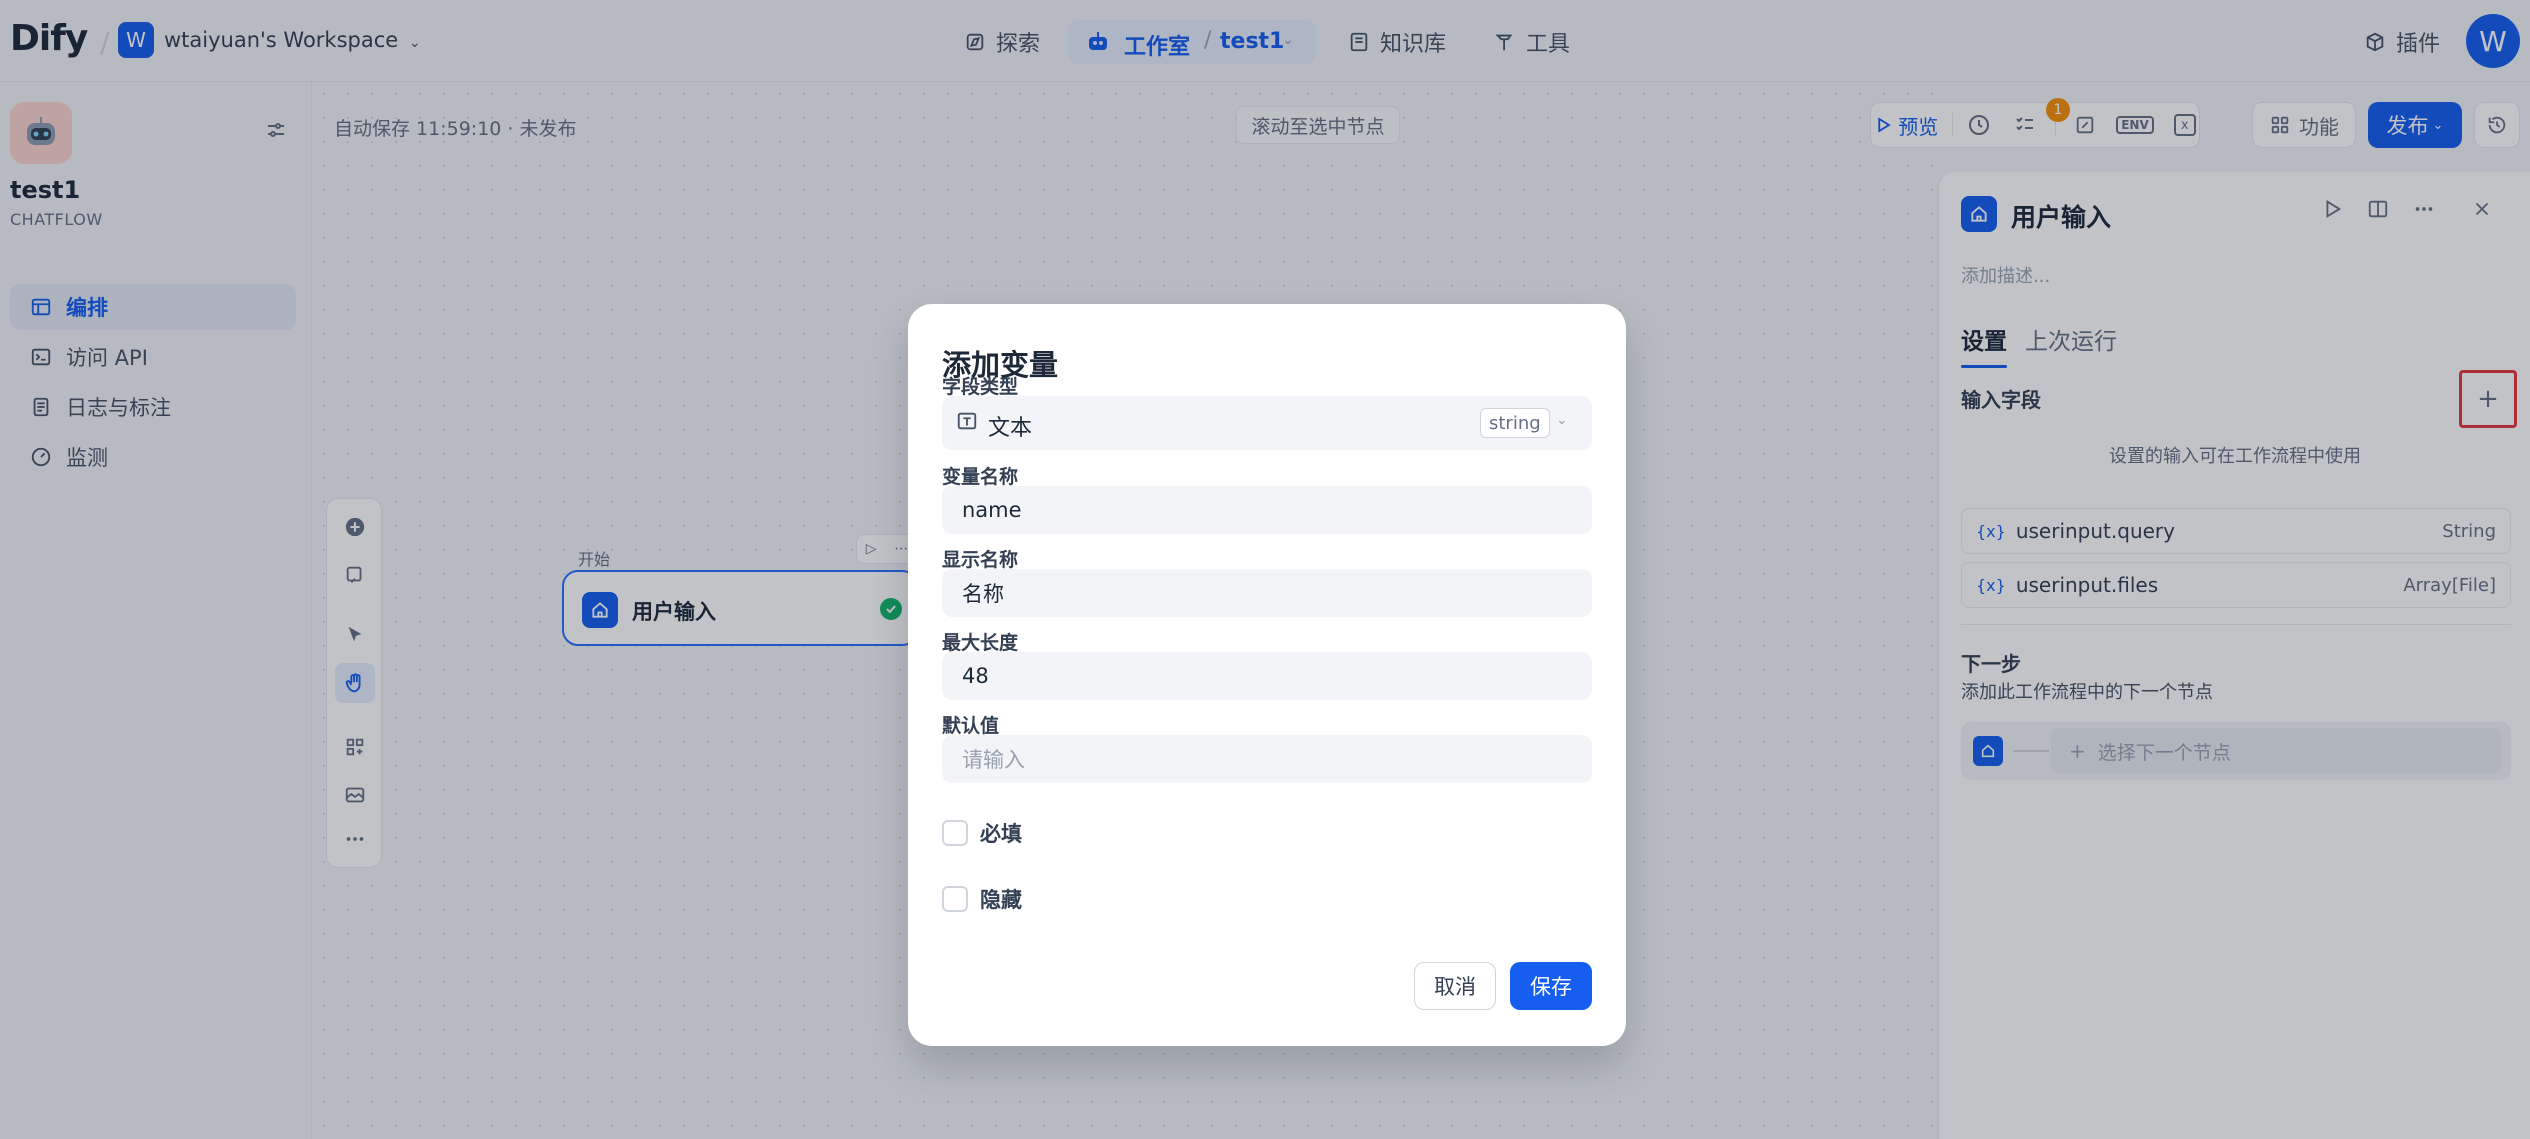 Image resolution: width=2530 pixels, height=1139 pixels. What do you see at coordinates (1267, 593) in the screenshot?
I see `display-name-input: 名称` at bounding box center [1267, 593].